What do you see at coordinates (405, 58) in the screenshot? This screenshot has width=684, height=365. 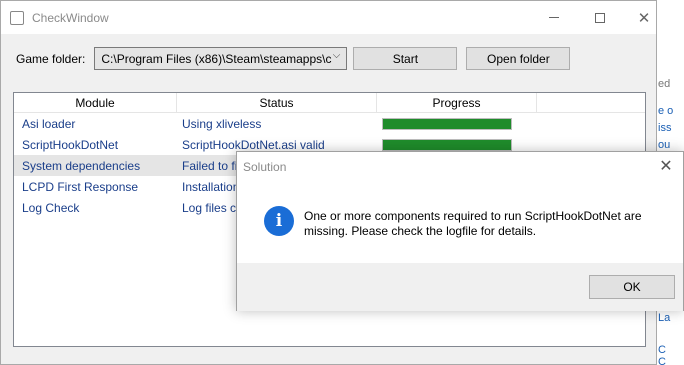 I see `start-button: Start` at bounding box center [405, 58].